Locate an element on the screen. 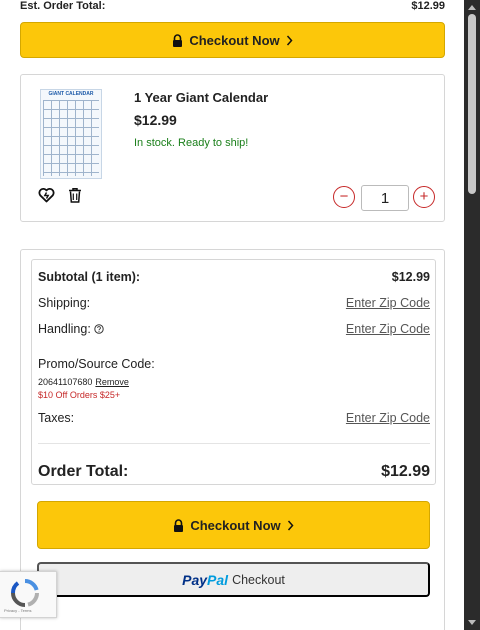 The image size is (480, 630). promo-code-line: 20641107680 Remove is located at coordinates (83, 382).